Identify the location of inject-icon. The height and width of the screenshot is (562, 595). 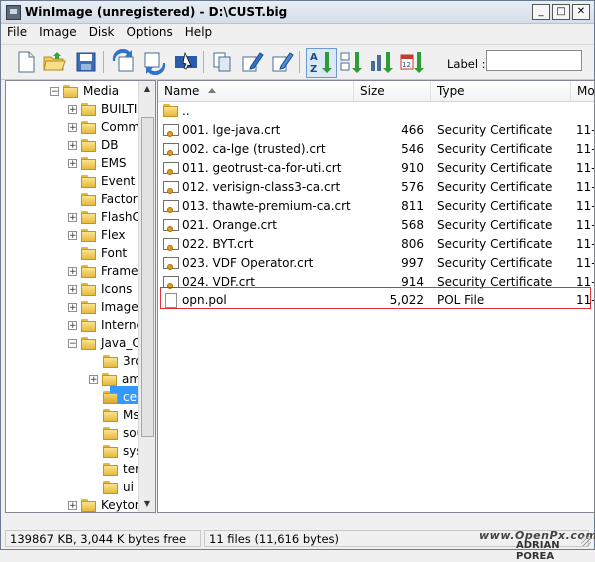
(124, 61).